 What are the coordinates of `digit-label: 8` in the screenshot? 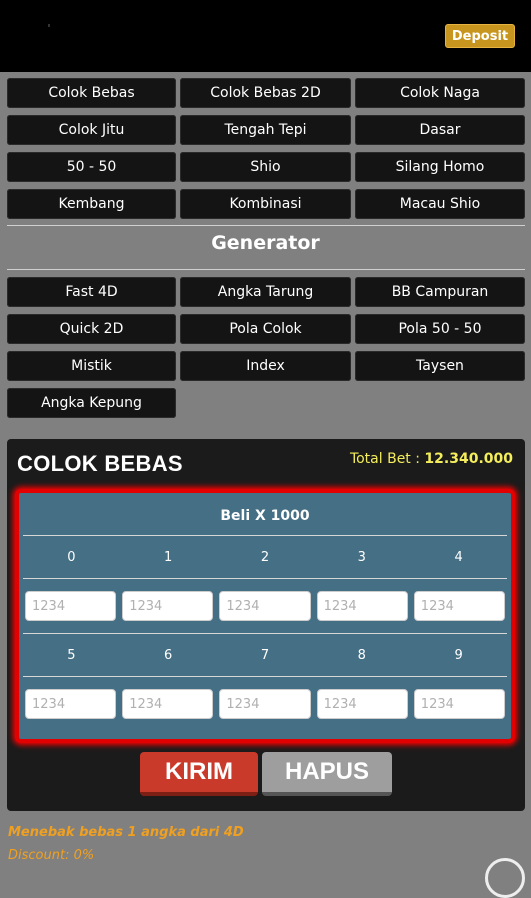 It's located at (361, 655).